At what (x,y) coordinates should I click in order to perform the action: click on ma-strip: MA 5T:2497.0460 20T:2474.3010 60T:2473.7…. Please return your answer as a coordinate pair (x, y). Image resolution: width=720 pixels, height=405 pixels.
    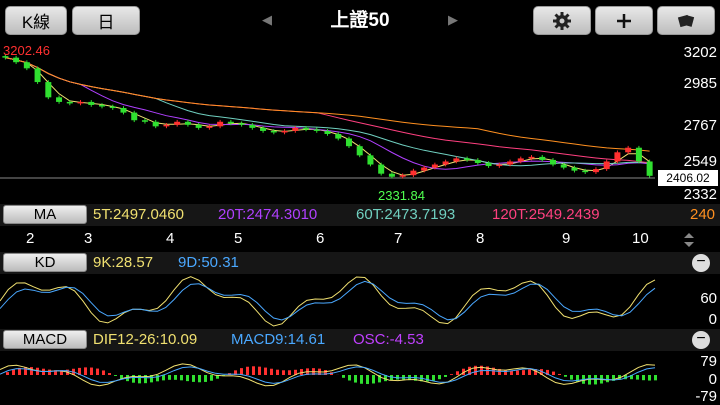
    Looking at the image, I should click on (360, 215).